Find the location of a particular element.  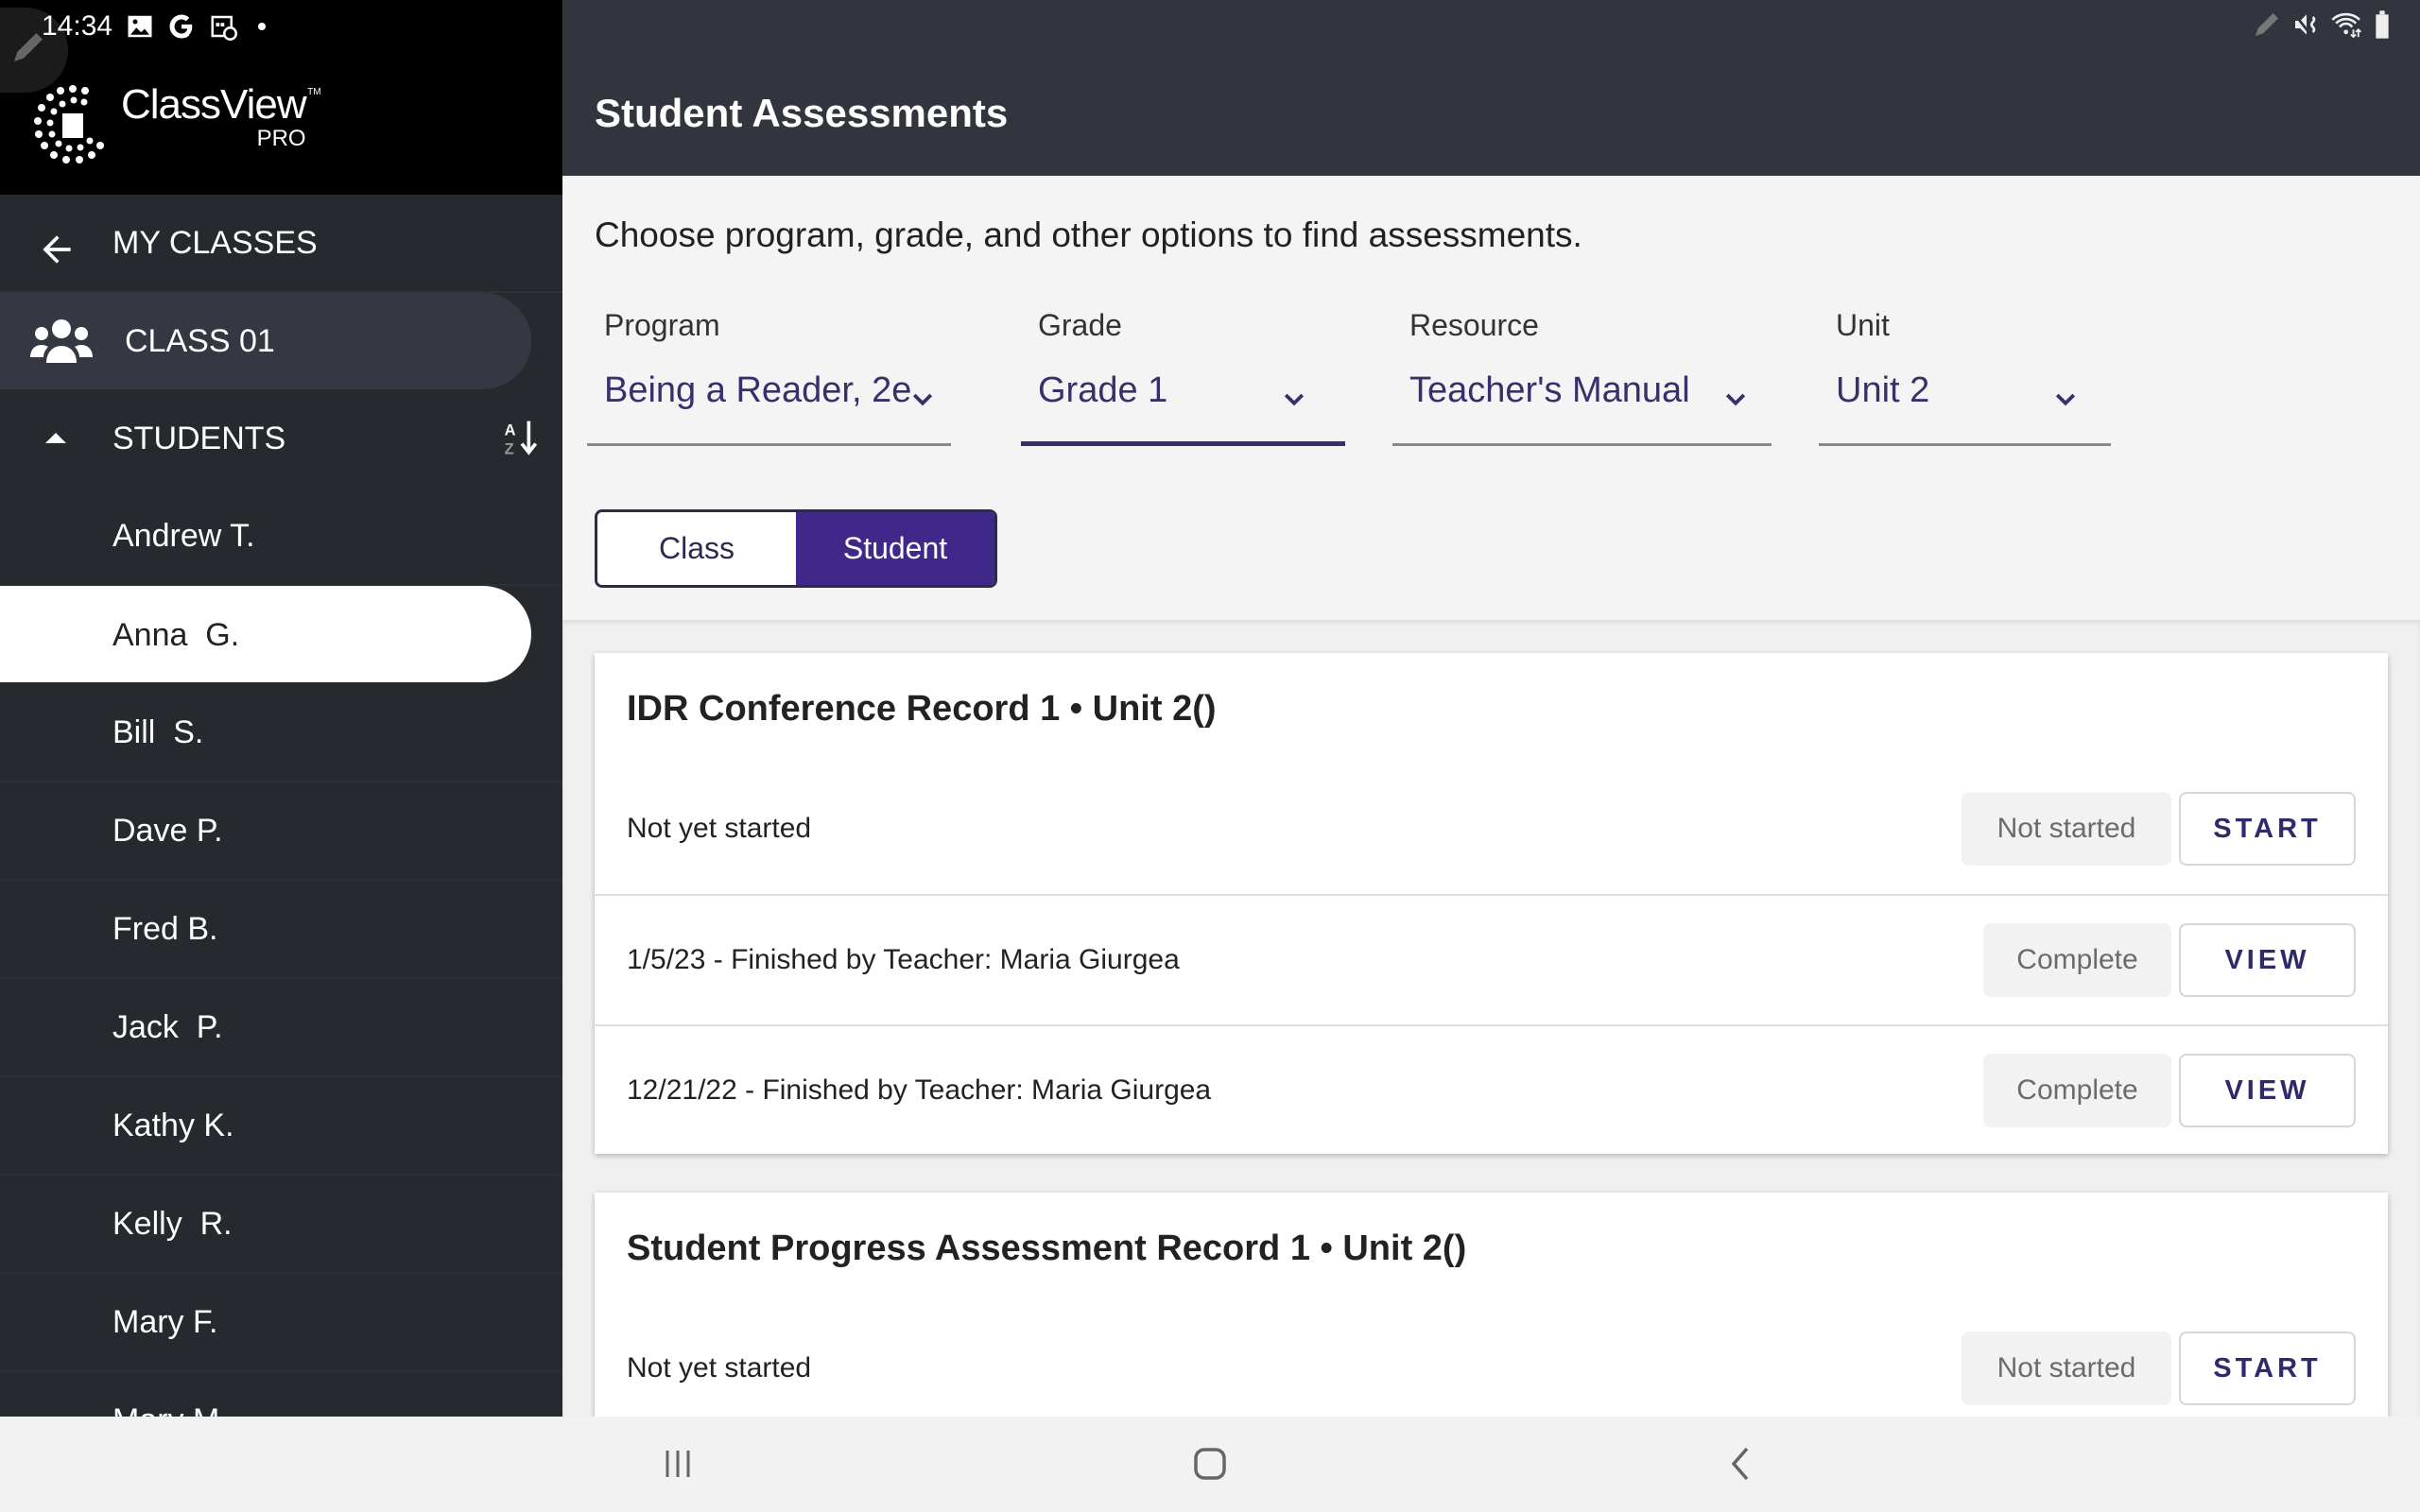

logo-trademark: TM is located at coordinates (314, 92).